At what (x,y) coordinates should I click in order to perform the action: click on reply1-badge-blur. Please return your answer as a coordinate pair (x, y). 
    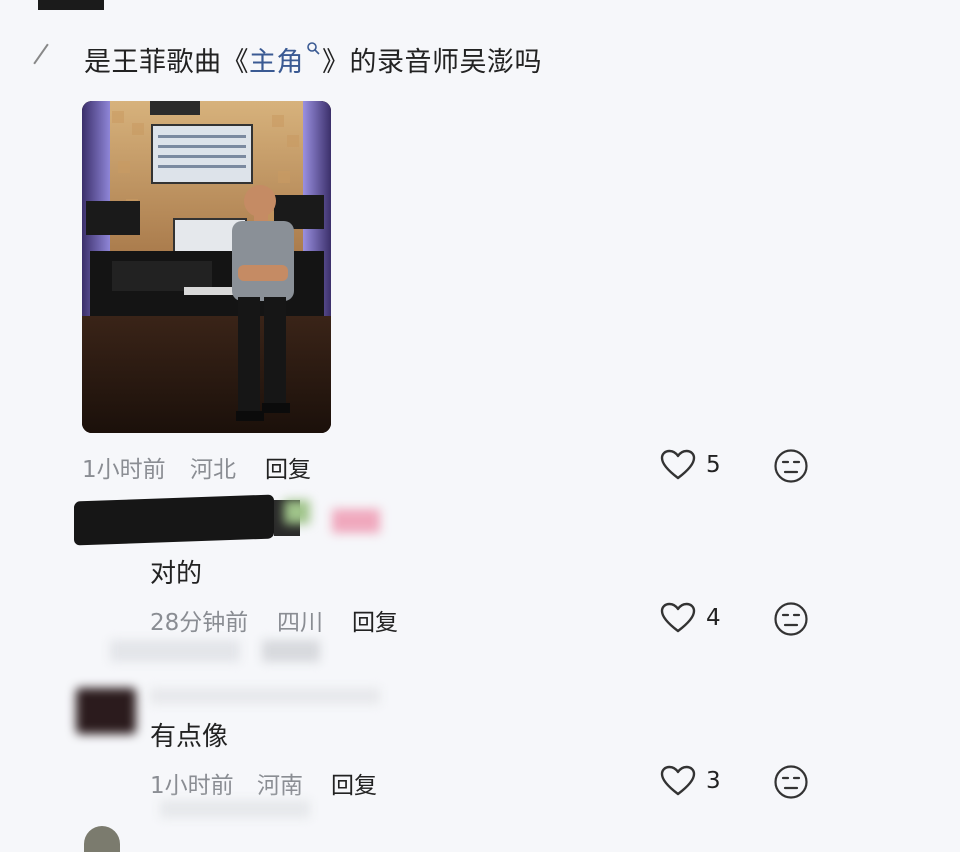
    Looking at the image, I should click on (297, 512).